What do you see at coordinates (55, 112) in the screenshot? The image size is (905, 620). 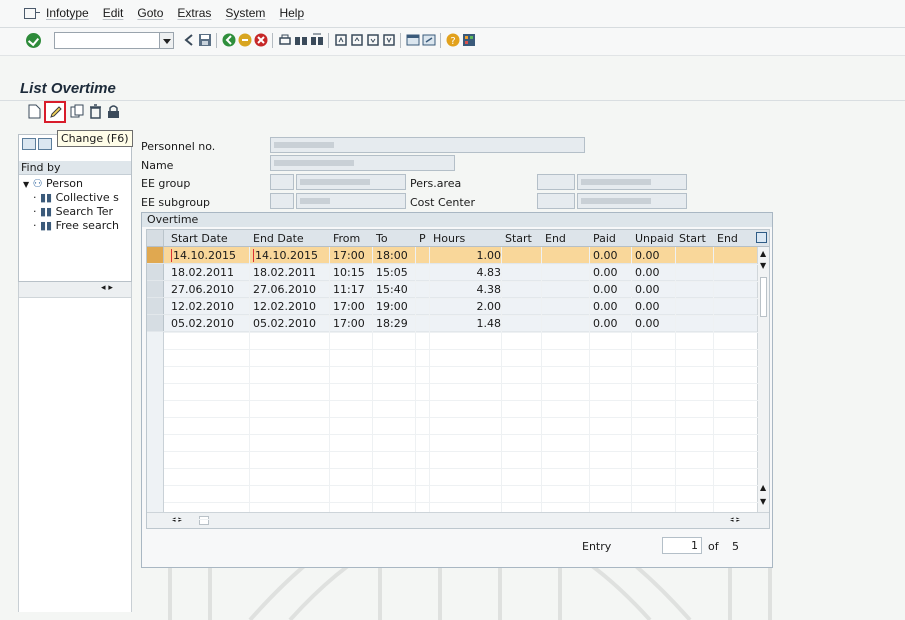 I see `change-button` at bounding box center [55, 112].